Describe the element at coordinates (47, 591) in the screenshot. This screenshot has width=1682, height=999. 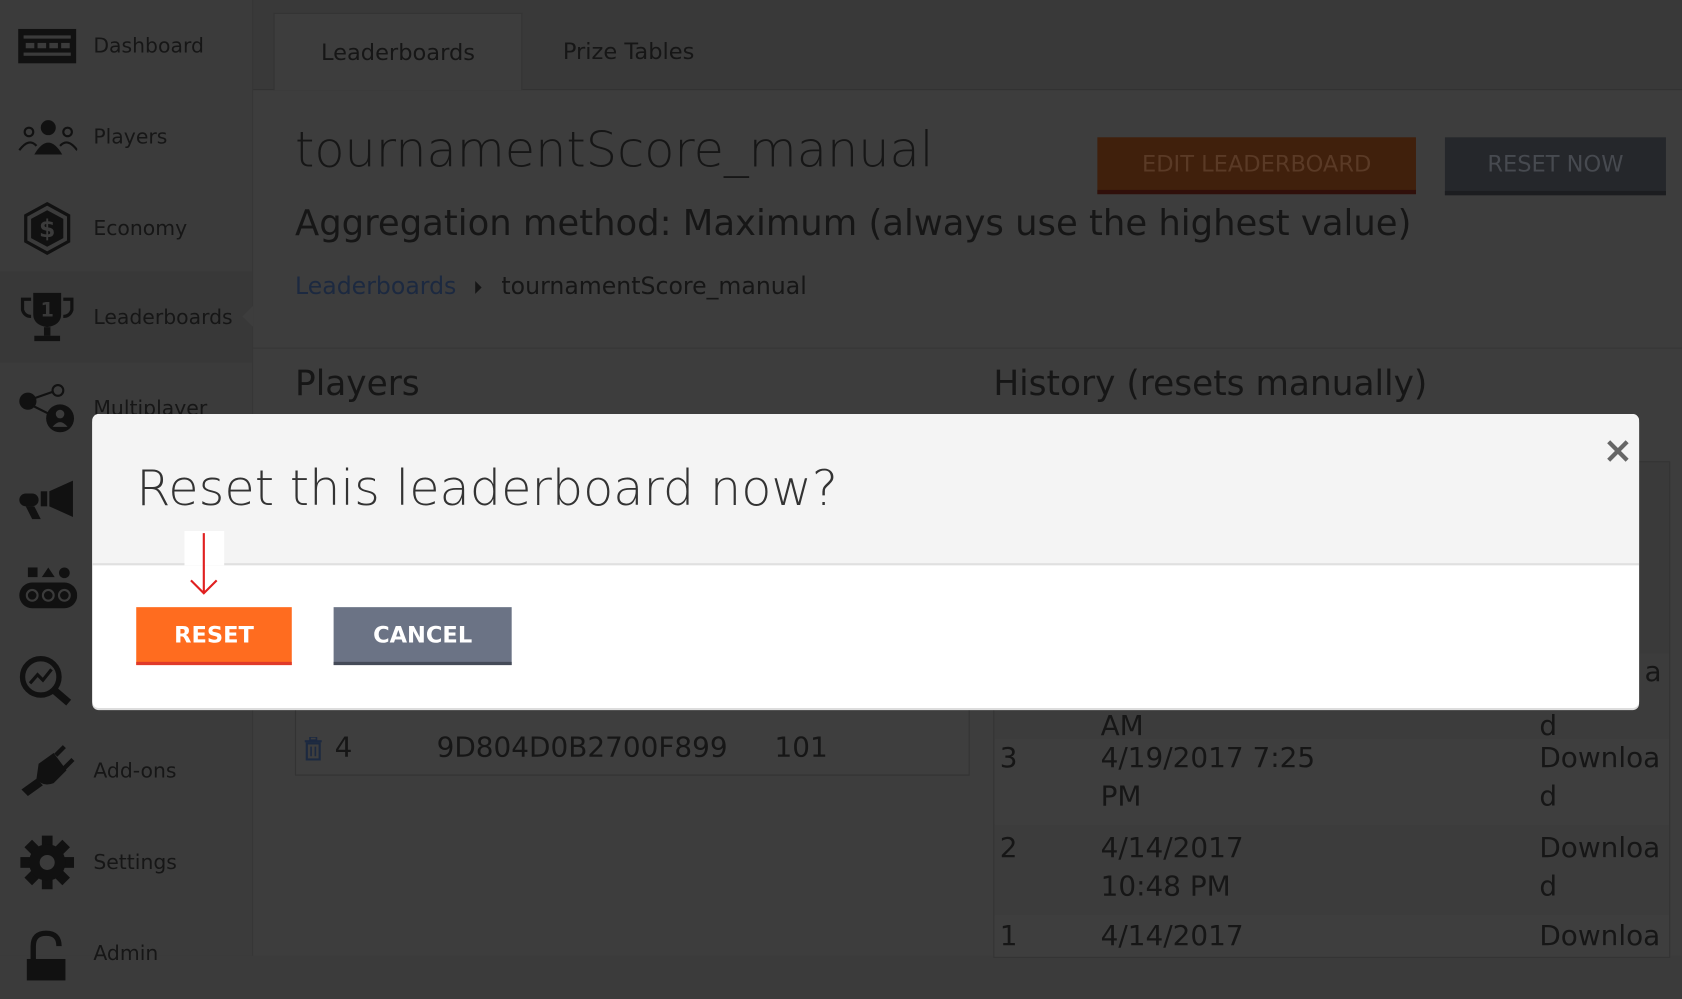
I see `content-icon` at that location.